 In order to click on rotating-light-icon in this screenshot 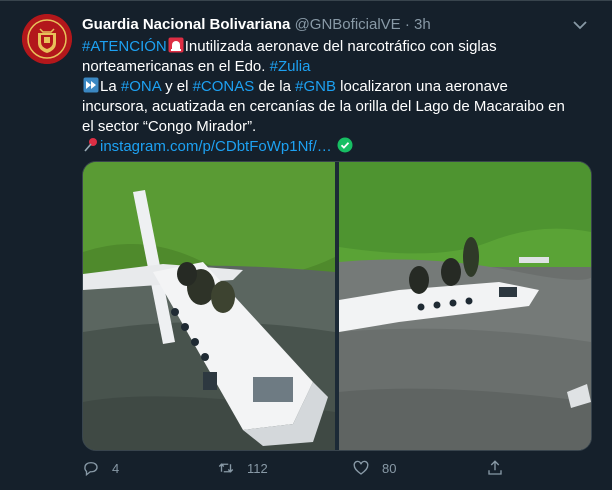, I will do `click(176, 45)`.